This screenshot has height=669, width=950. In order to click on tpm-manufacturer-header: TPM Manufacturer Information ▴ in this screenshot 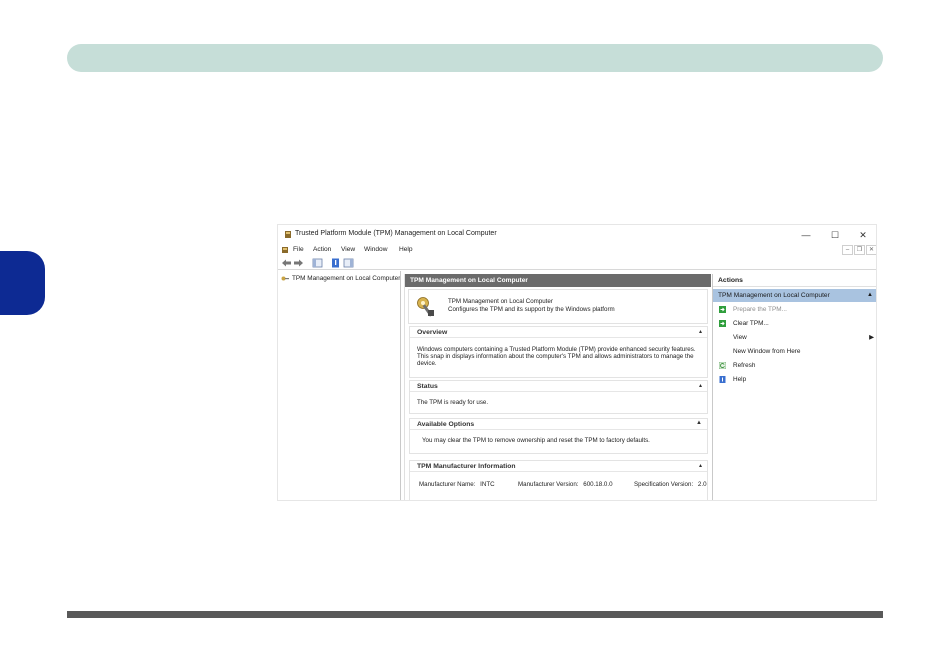, I will do `click(558, 466)`.